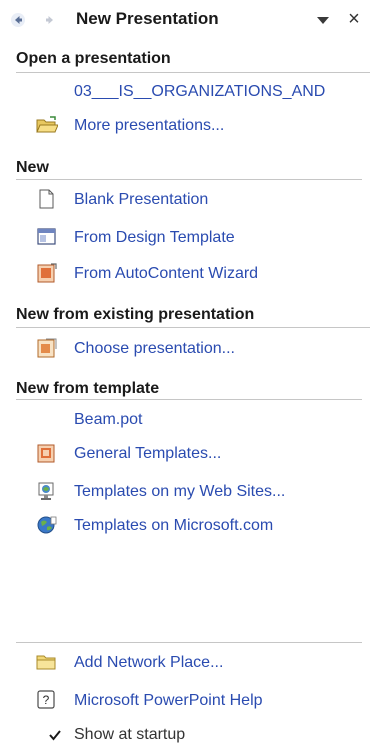  Describe the element at coordinates (93, 58) in the screenshot. I see `section-heading-open: Open a presentation` at that location.